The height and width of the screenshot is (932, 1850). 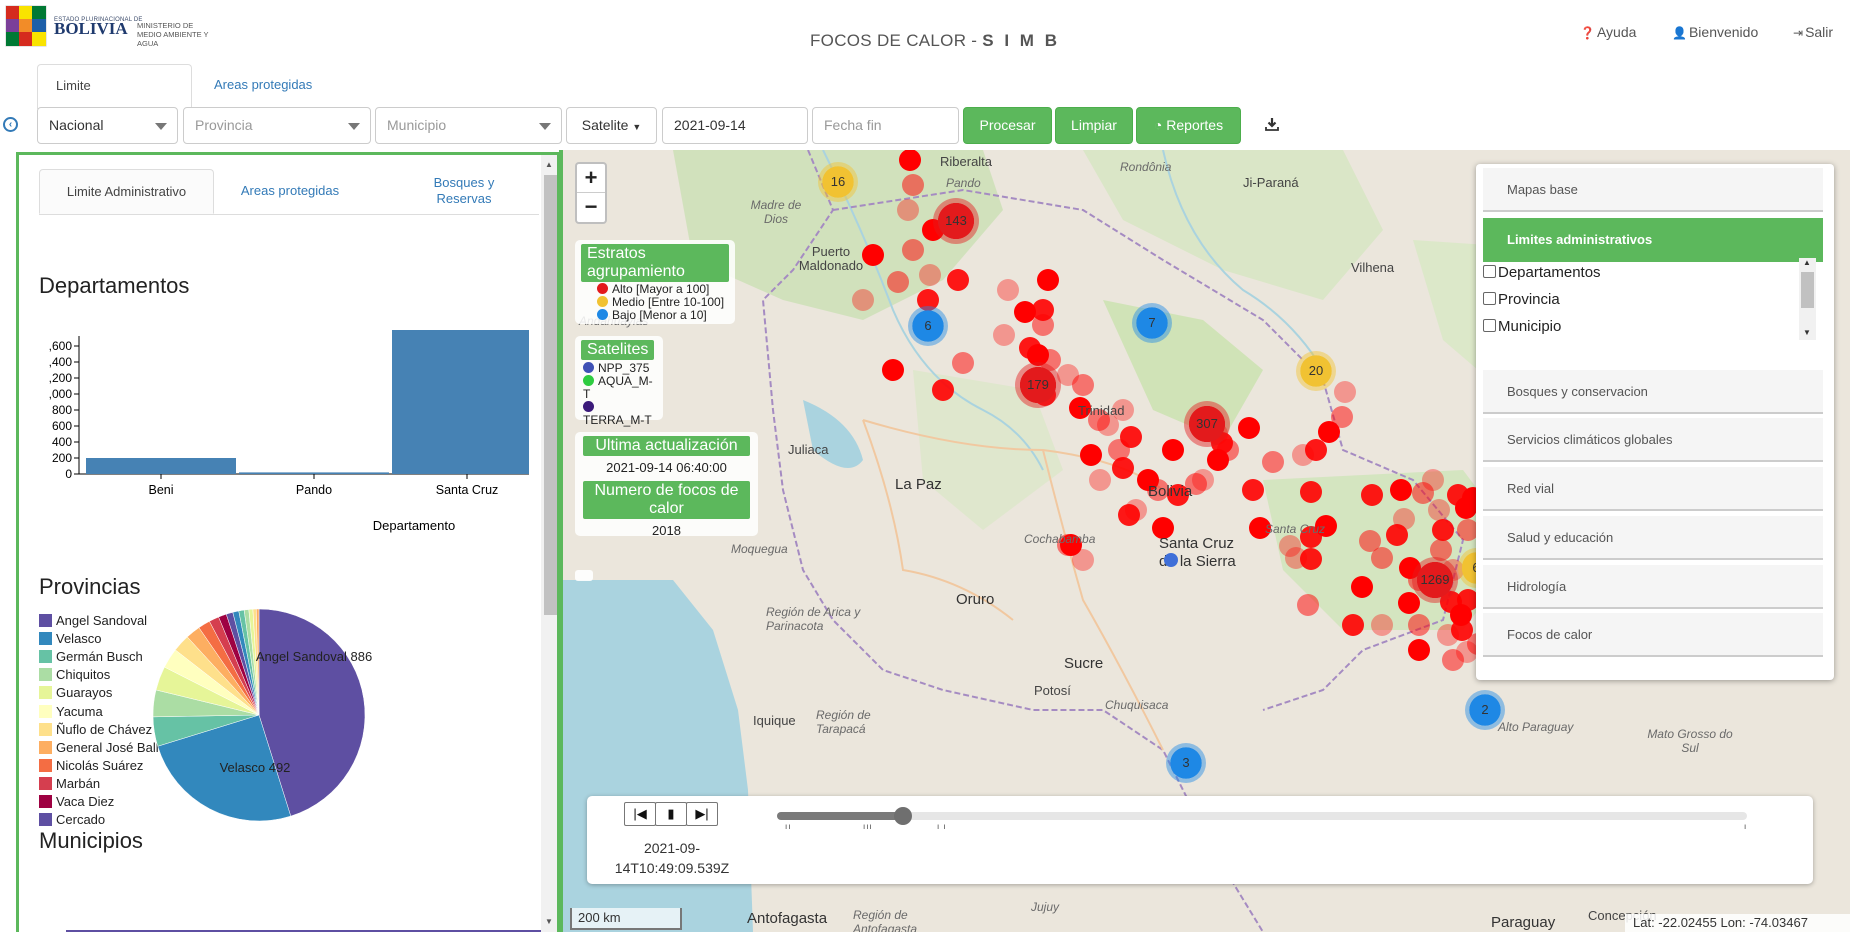 What do you see at coordinates (735, 125) in the screenshot?
I see `fecha-inicio-input: 2021-09-14` at bounding box center [735, 125].